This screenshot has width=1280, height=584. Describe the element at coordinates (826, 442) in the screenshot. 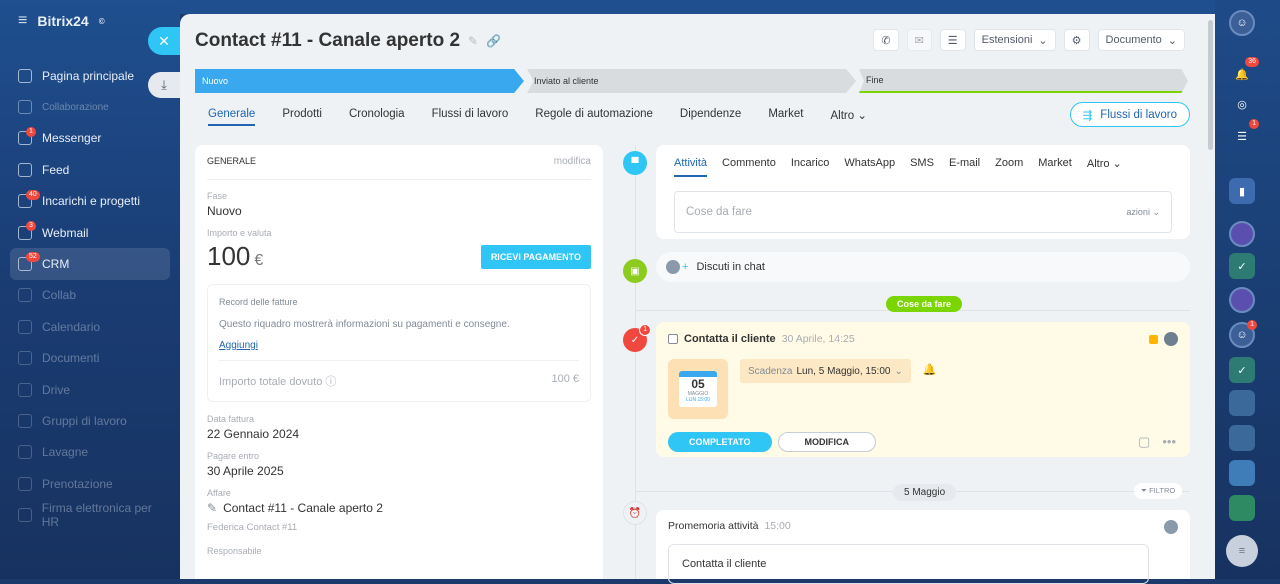

I see `edit-task-button: MODIFICA` at that location.